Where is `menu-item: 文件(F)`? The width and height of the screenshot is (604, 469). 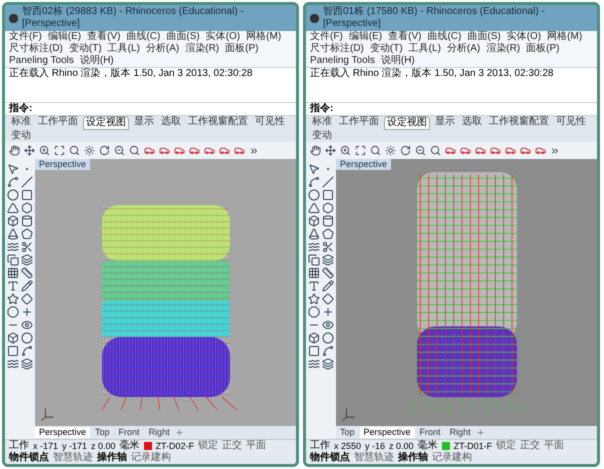 menu-item: 文件(F) is located at coordinates (25, 37).